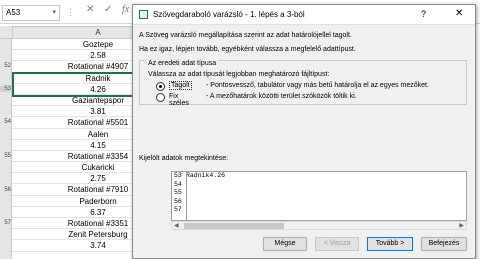  Describe the element at coordinates (125, 9) in the screenshot. I see `function-icon: fx` at that location.